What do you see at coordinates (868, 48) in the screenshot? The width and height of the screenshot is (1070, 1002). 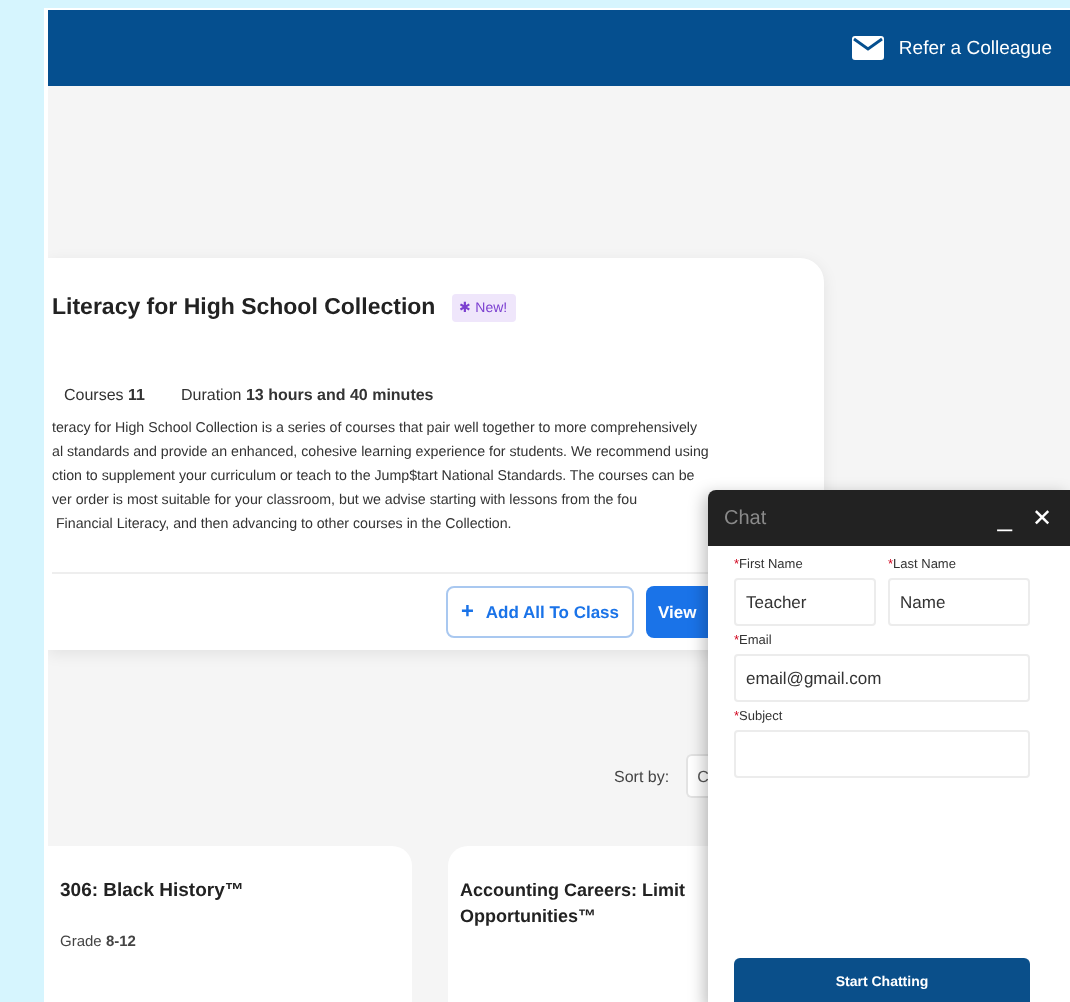 I see `envelope-icon` at bounding box center [868, 48].